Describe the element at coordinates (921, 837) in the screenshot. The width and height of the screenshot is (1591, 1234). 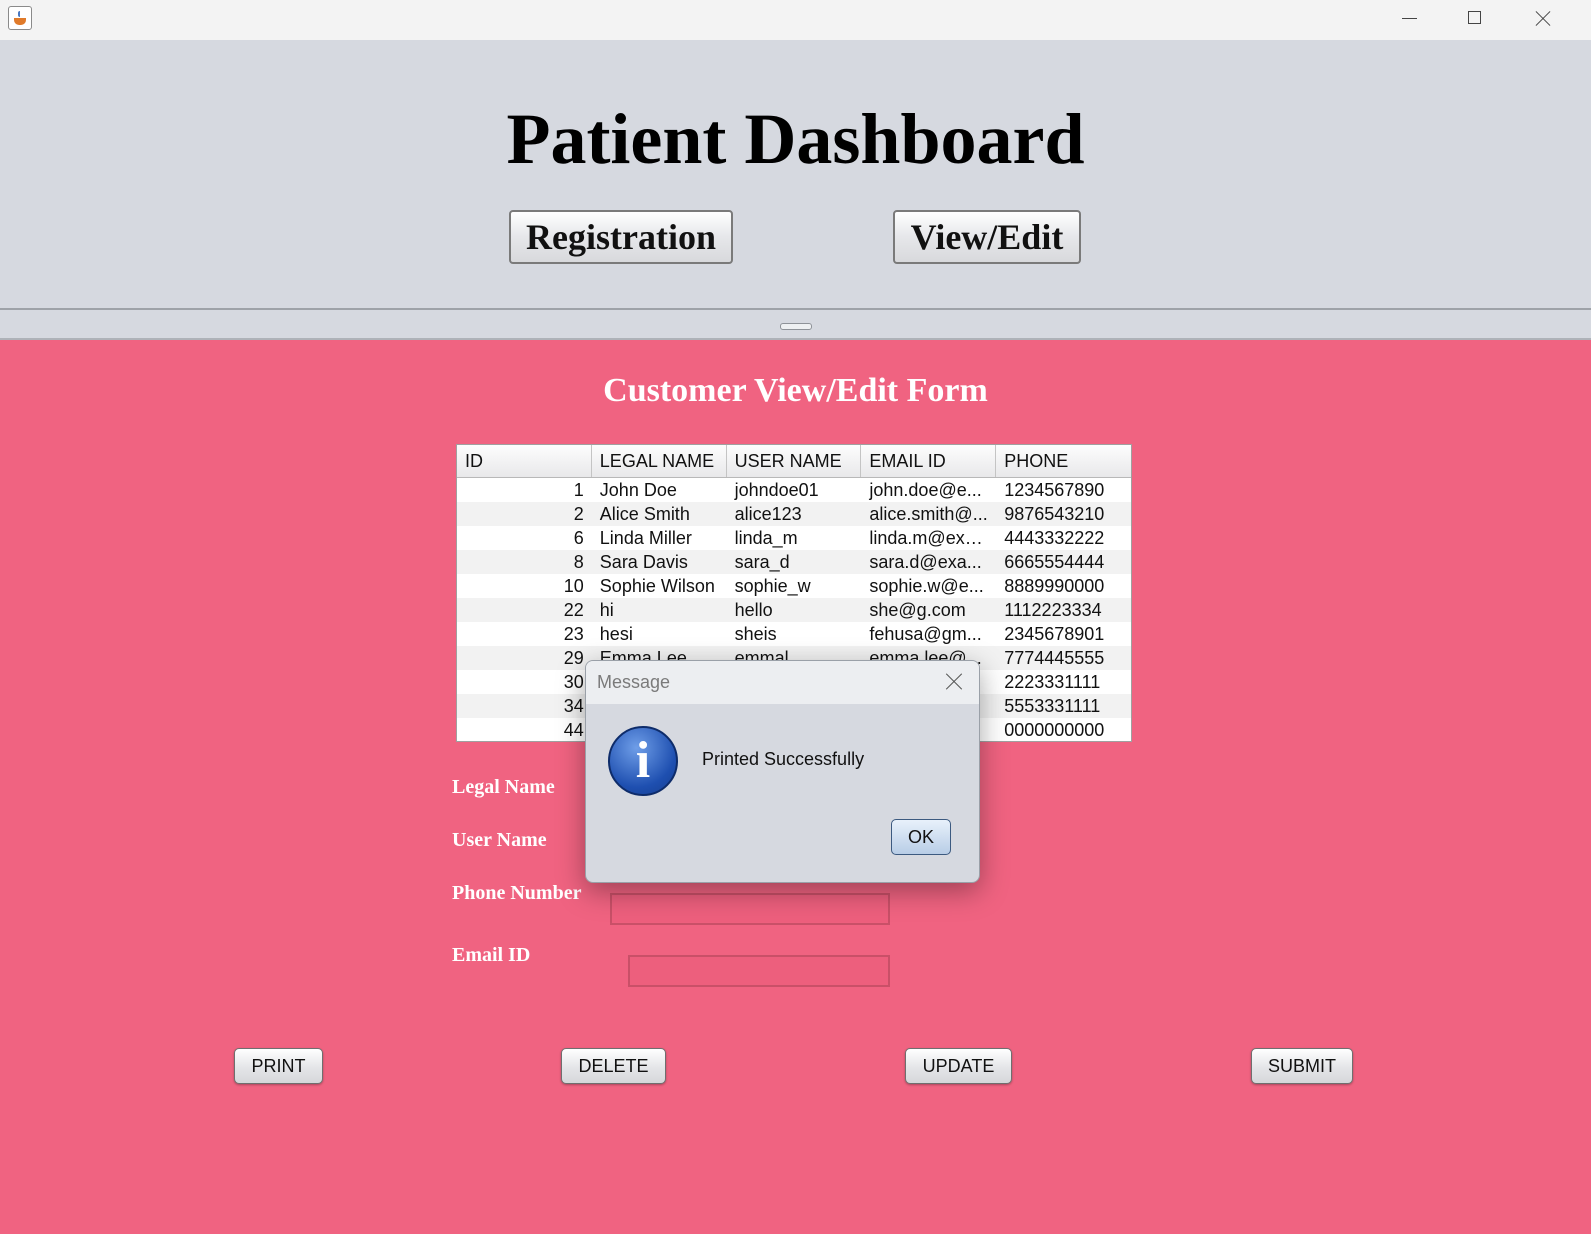
I see `ok-button: OK` at that location.